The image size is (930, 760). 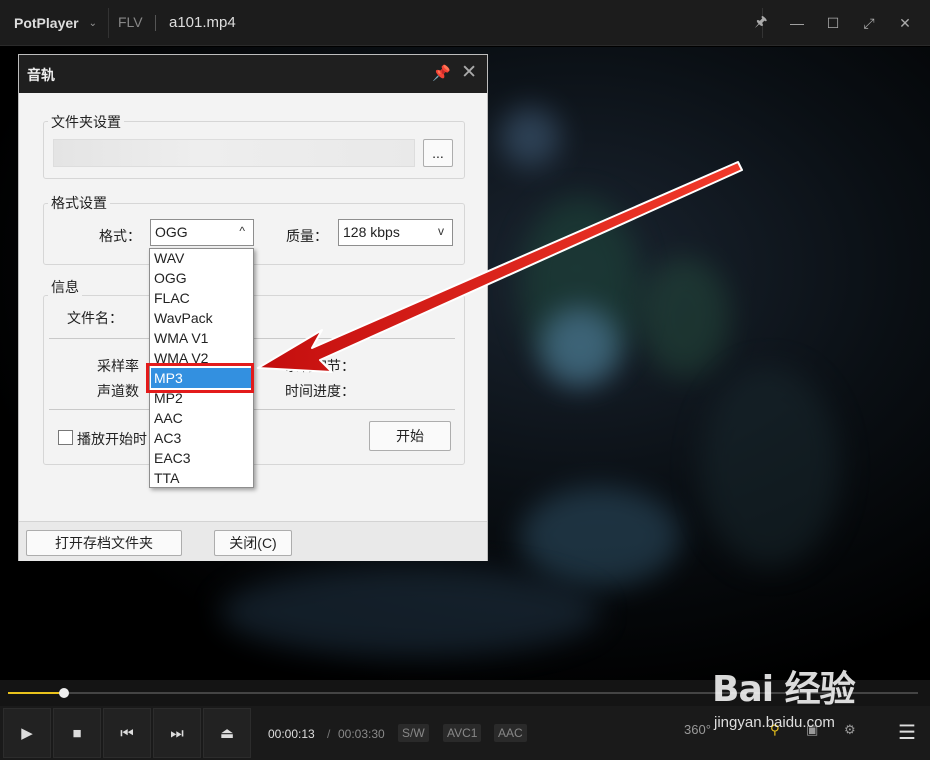 I want to click on annotation-arrow, so click(x=500, y=267).